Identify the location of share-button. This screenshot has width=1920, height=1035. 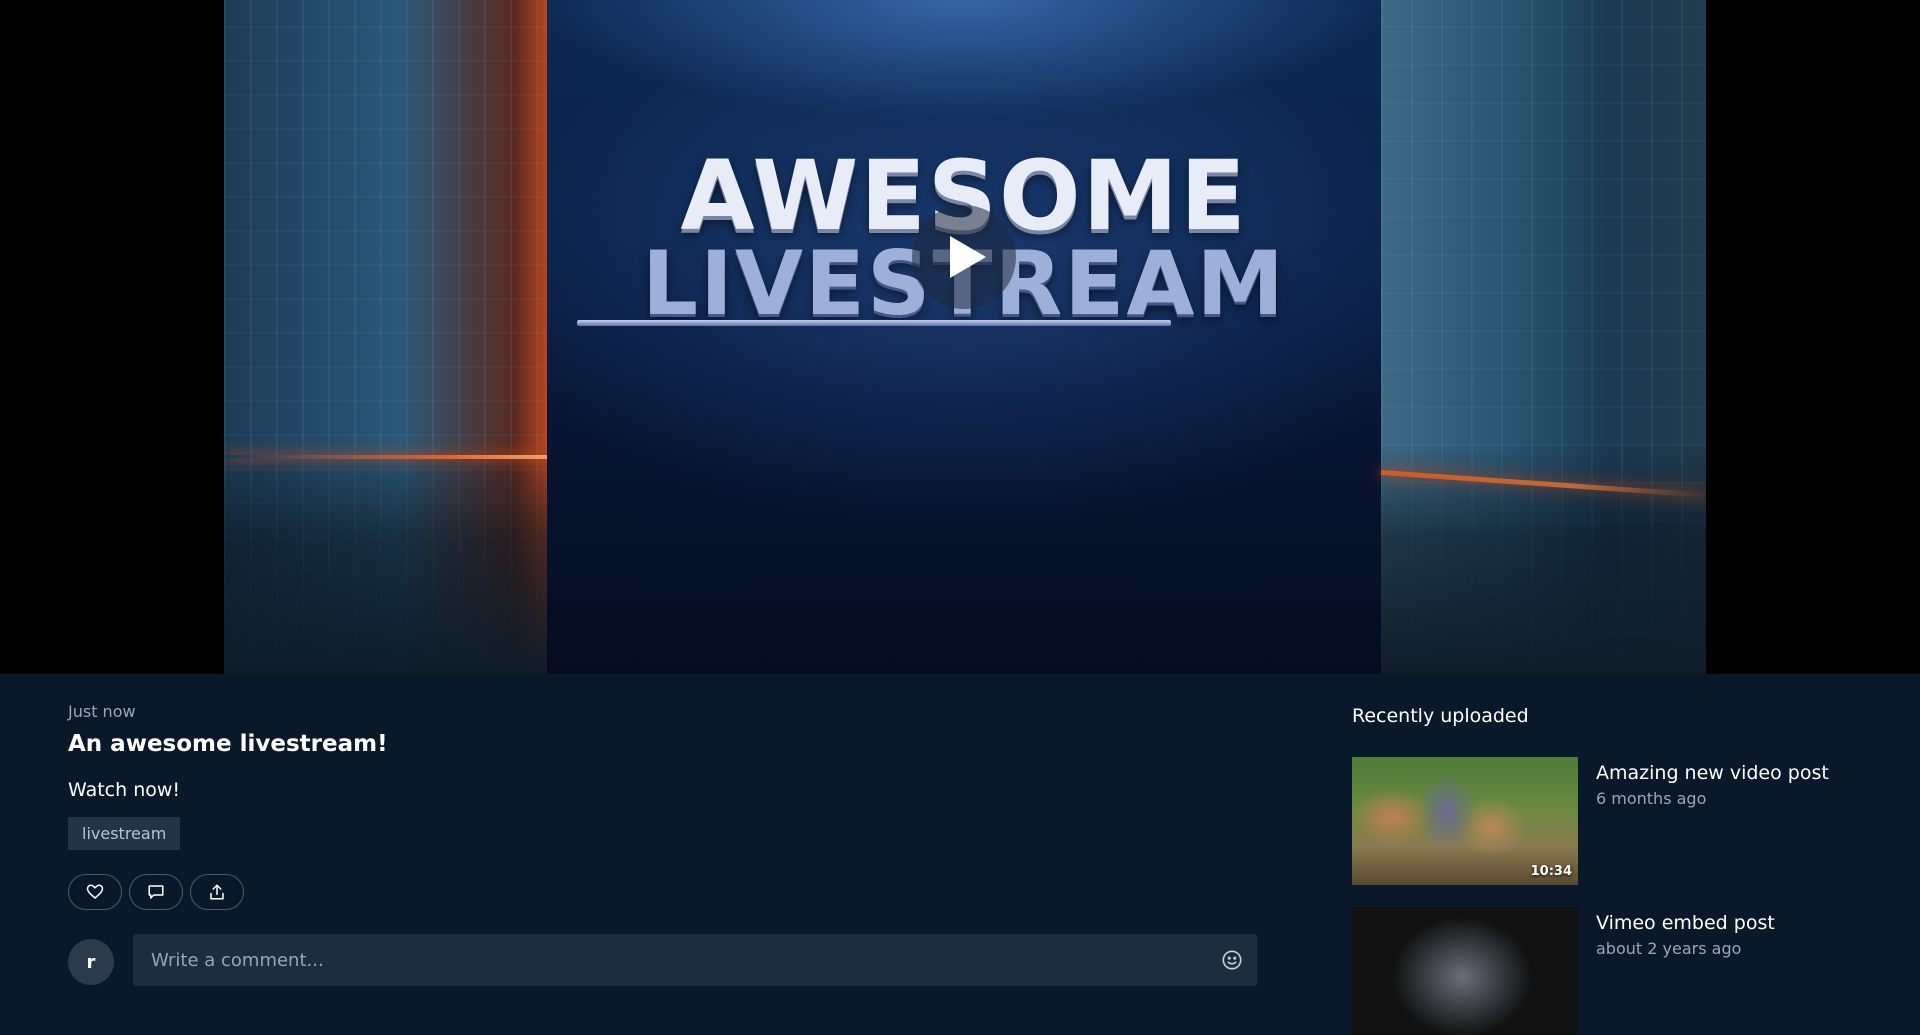
(217, 892).